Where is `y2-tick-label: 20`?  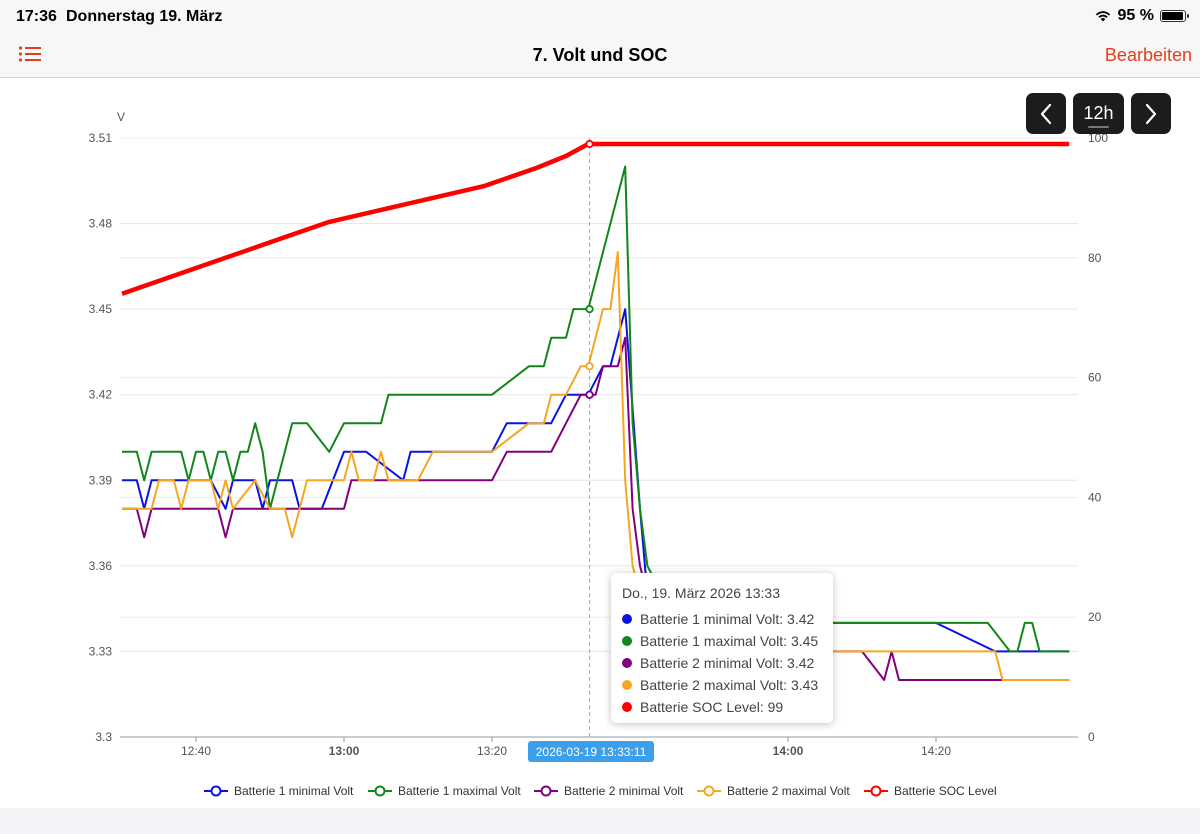 y2-tick-label: 20 is located at coordinates (1095, 617).